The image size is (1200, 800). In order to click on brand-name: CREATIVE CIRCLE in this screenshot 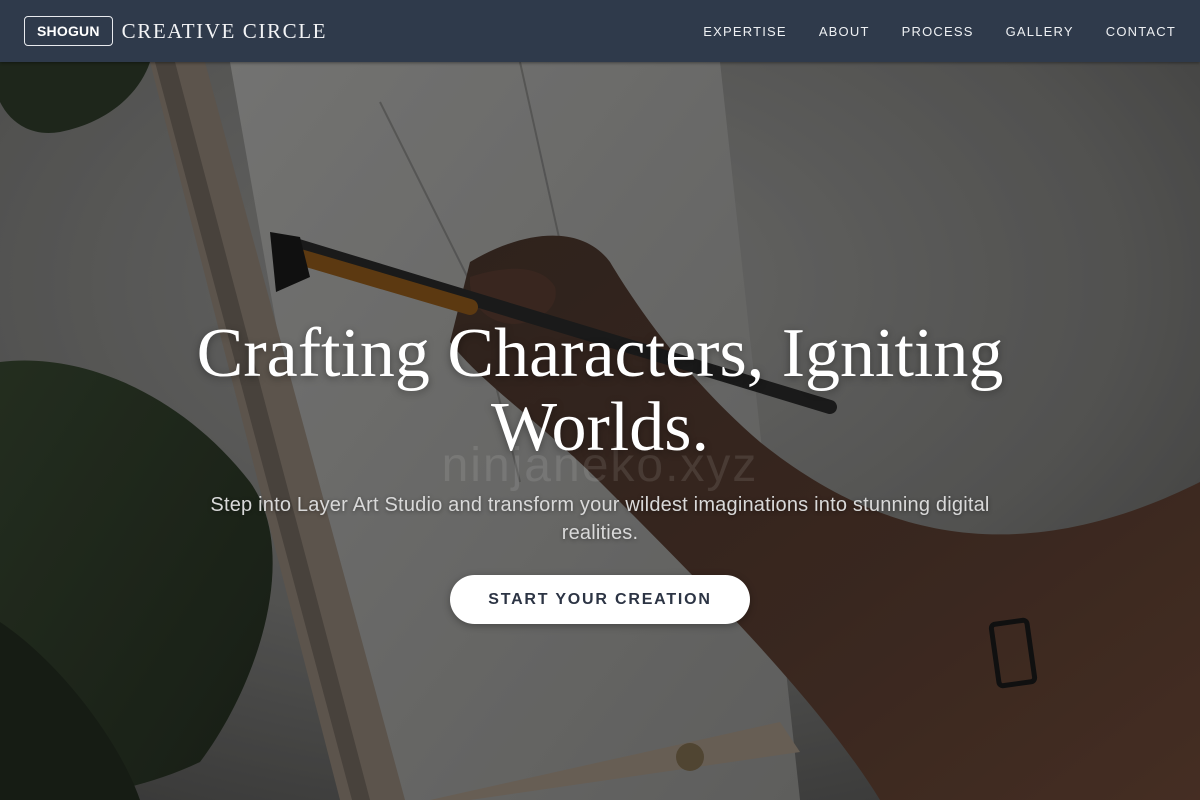, I will do `click(224, 31)`.